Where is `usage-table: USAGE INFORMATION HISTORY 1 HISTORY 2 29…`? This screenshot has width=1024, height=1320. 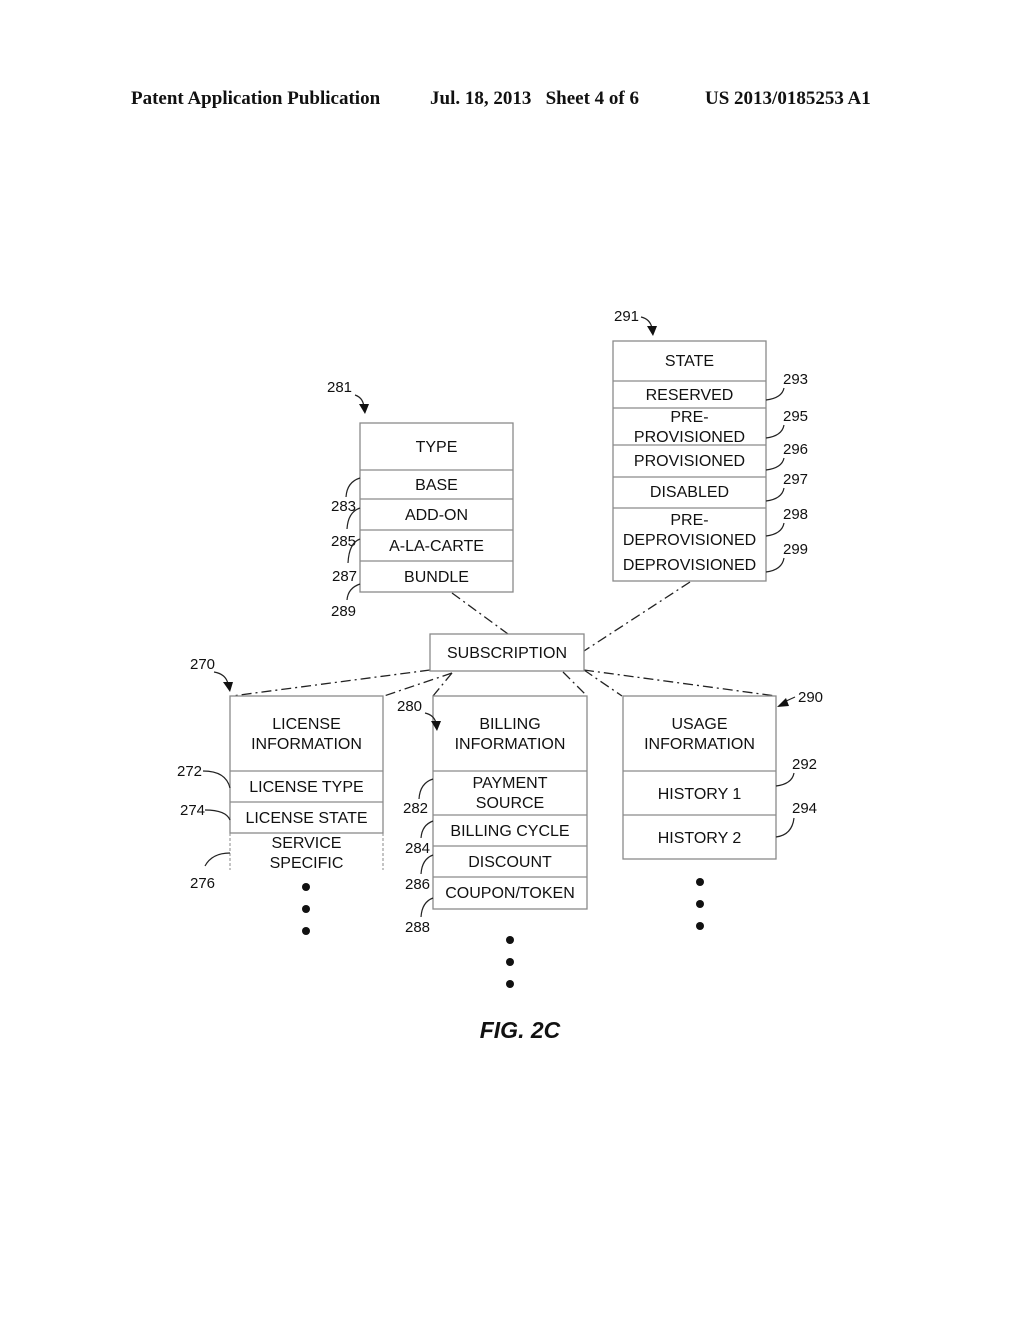
usage-table: USAGE INFORMATION HISTORY 1 HISTORY 2 29… is located at coordinates (722, 809).